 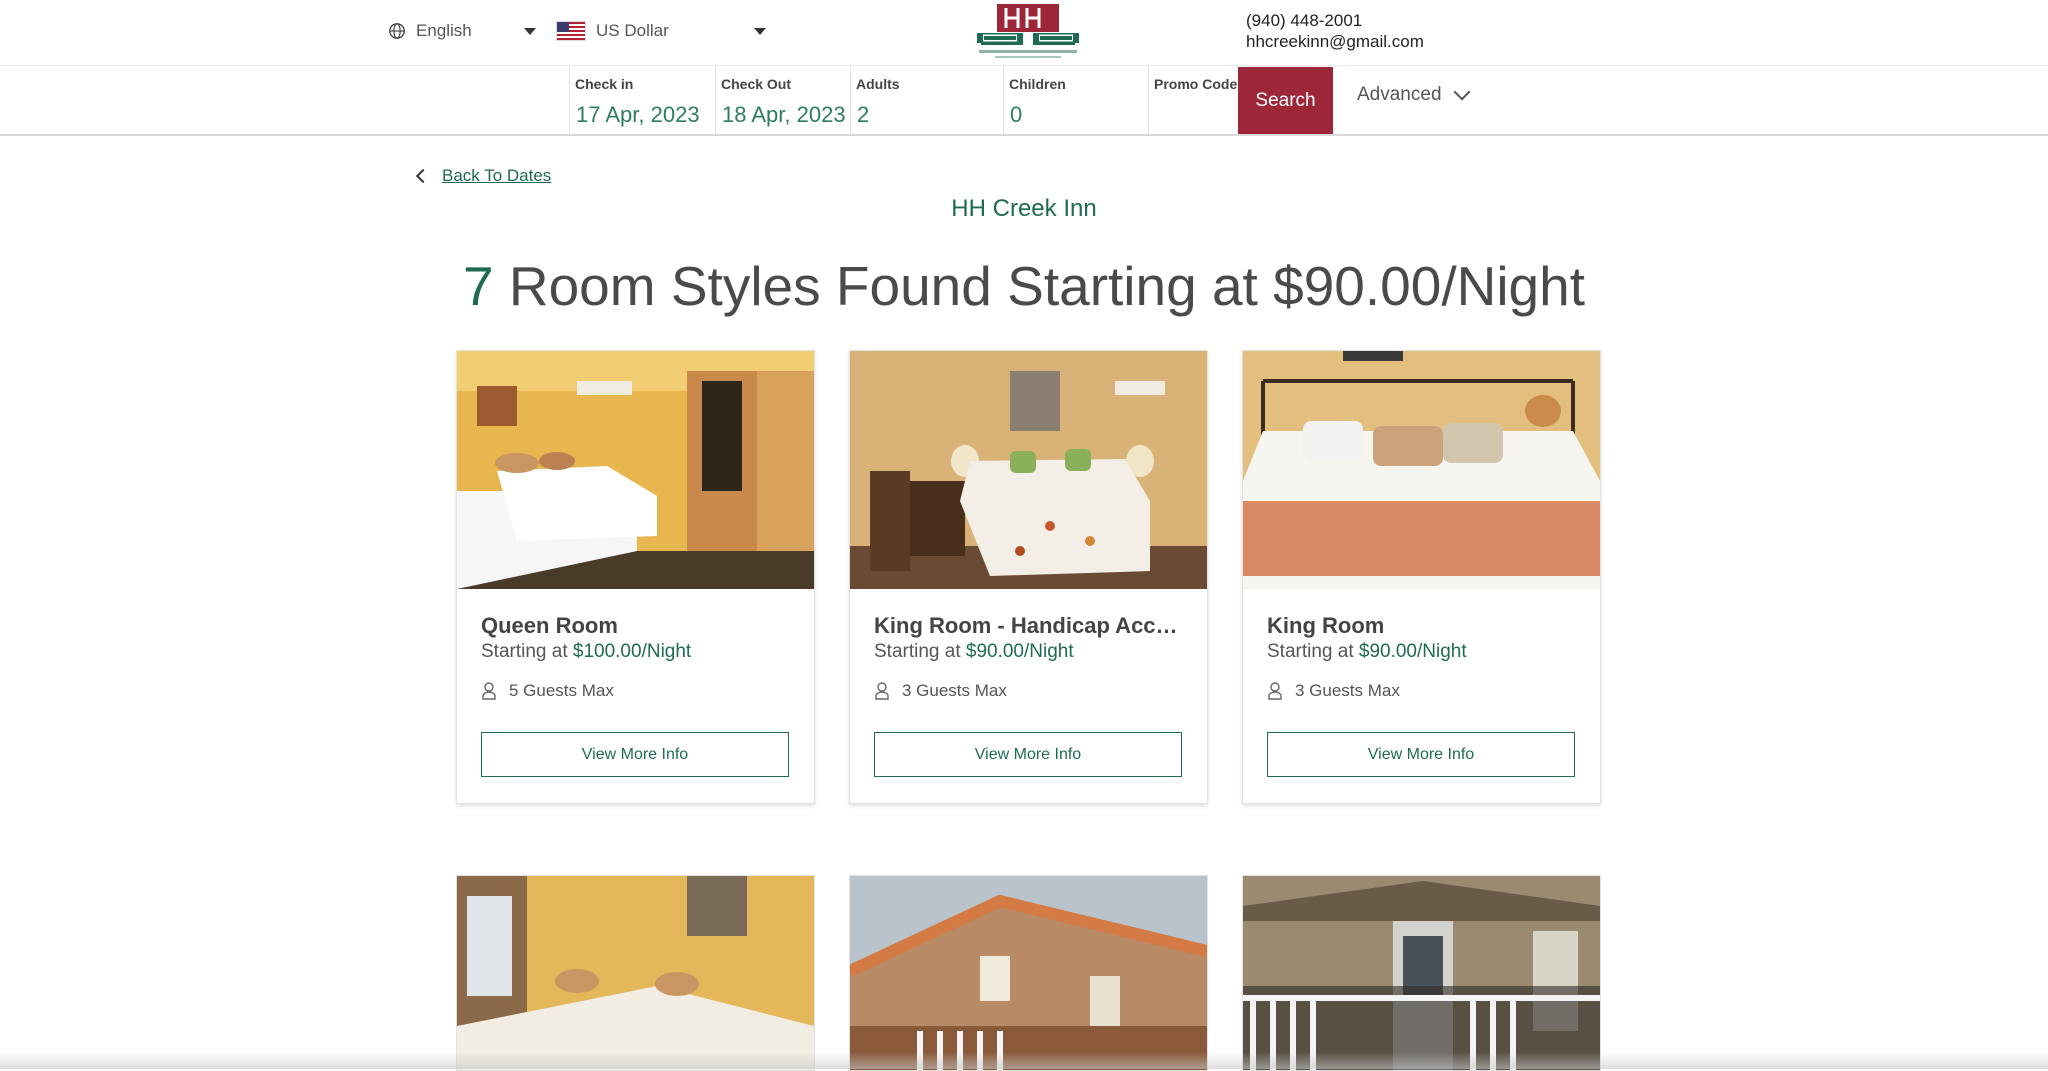 What do you see at coordinates (927, 100) in the screenshot?
I see `adults-field: Adults 2` at bounding box center [927, 100].